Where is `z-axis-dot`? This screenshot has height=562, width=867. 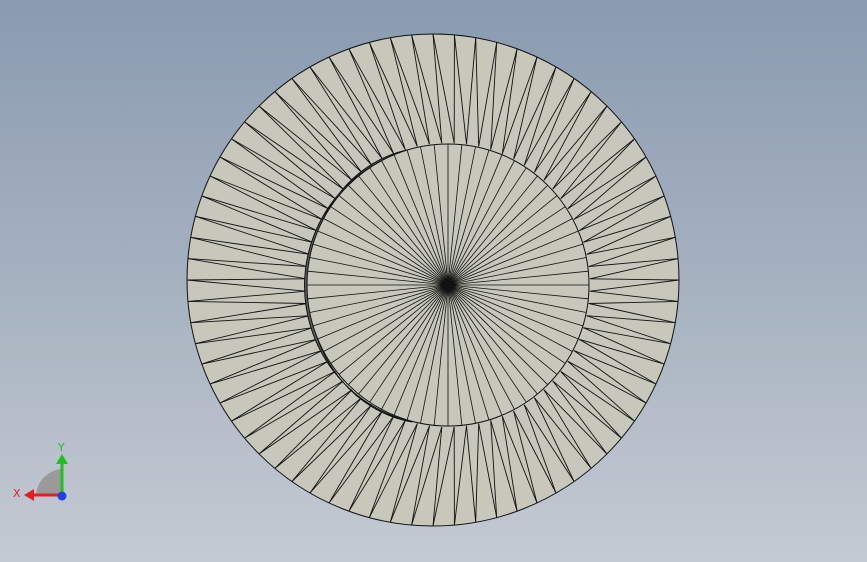 z-axis-dot is located at coordinates (62, 496).